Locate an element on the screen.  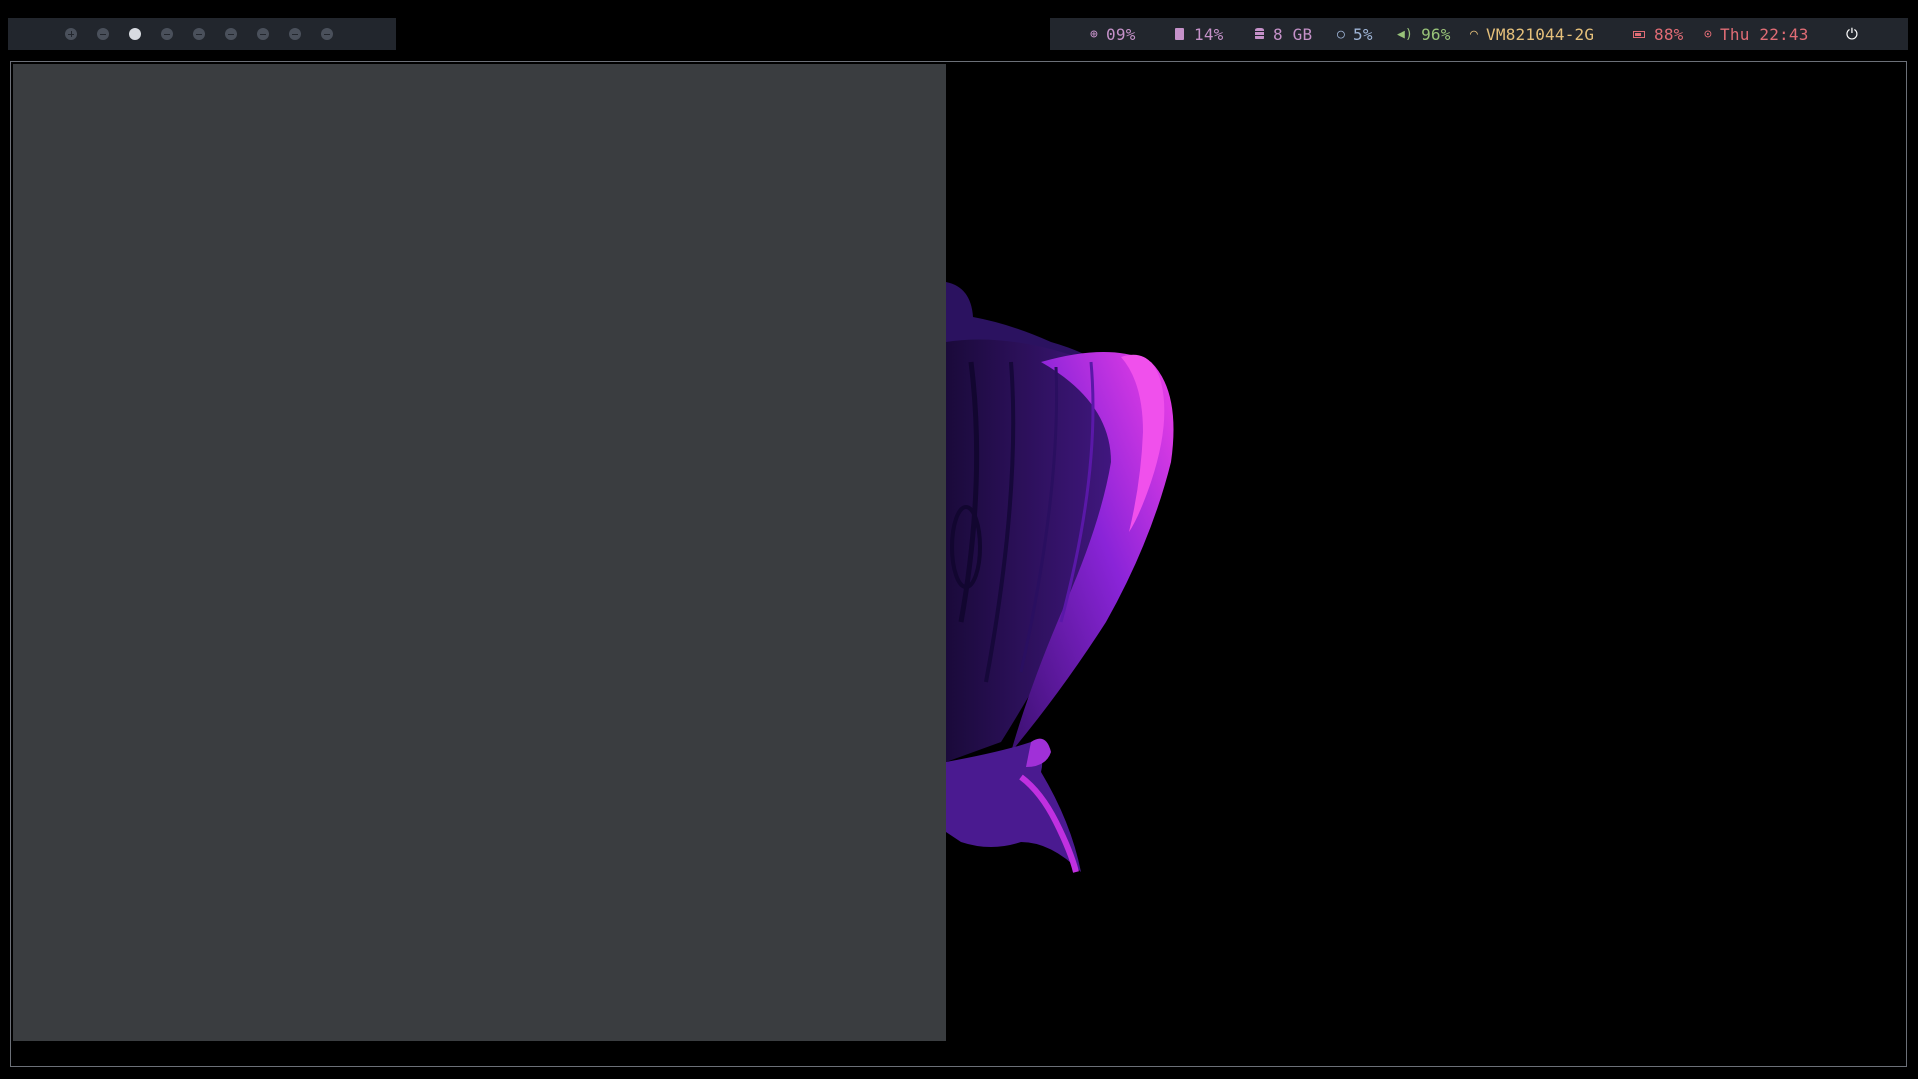
disk-icon is located at coordinates (1179, 34).